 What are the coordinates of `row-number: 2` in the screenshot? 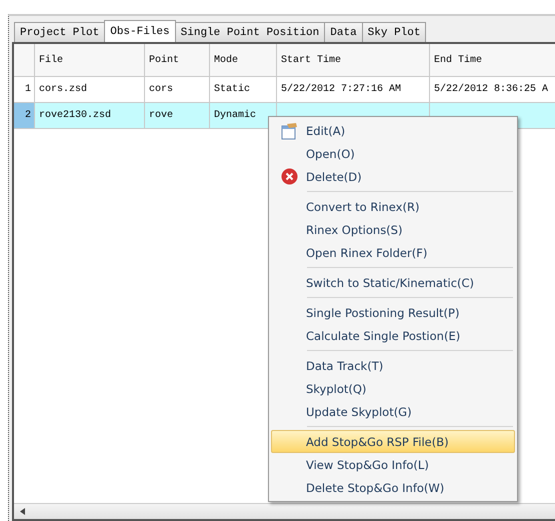 It's located at (24, 115).